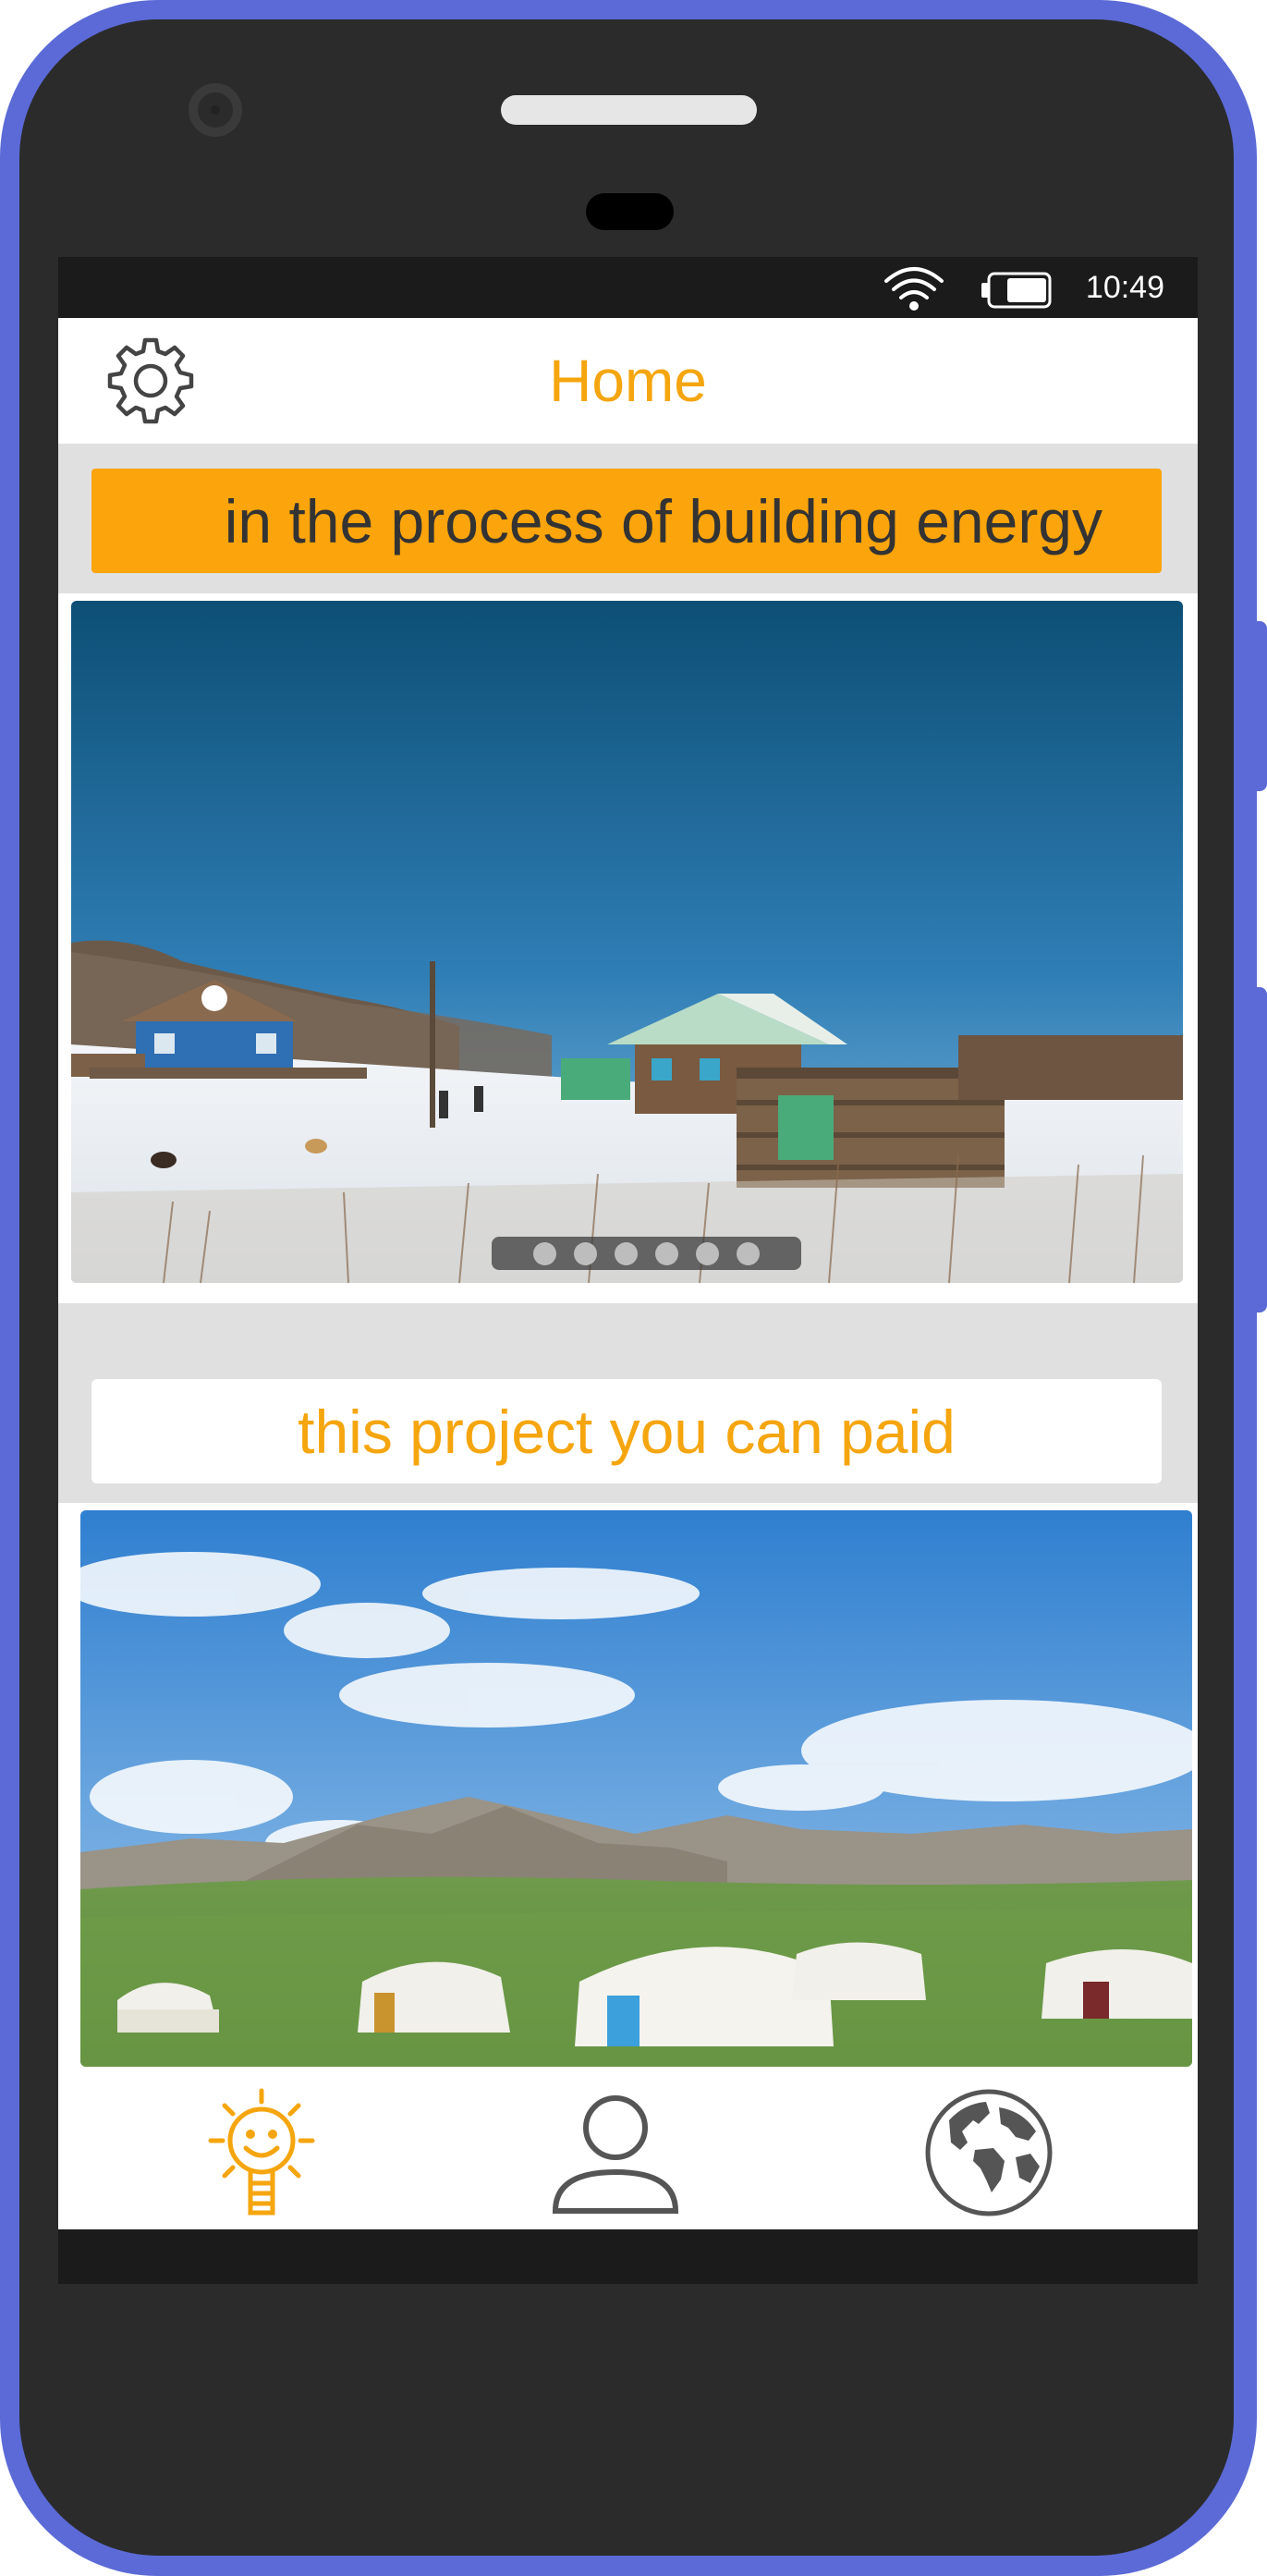  Describe the element at coordinates (215, 110) in the screenshot. I see `front-camera` at that location.